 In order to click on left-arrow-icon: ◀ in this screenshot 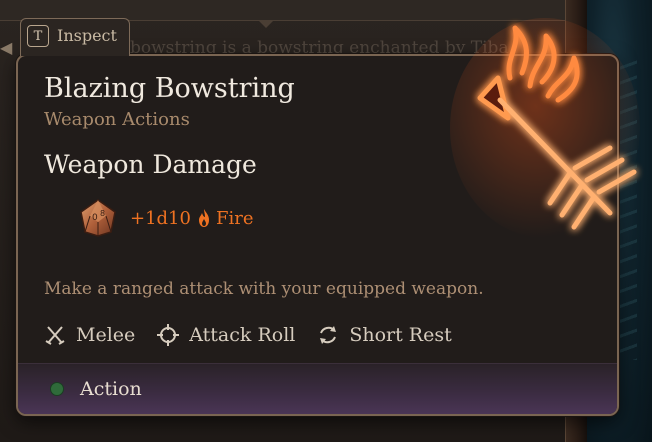, I will do `click(7, 49)`.